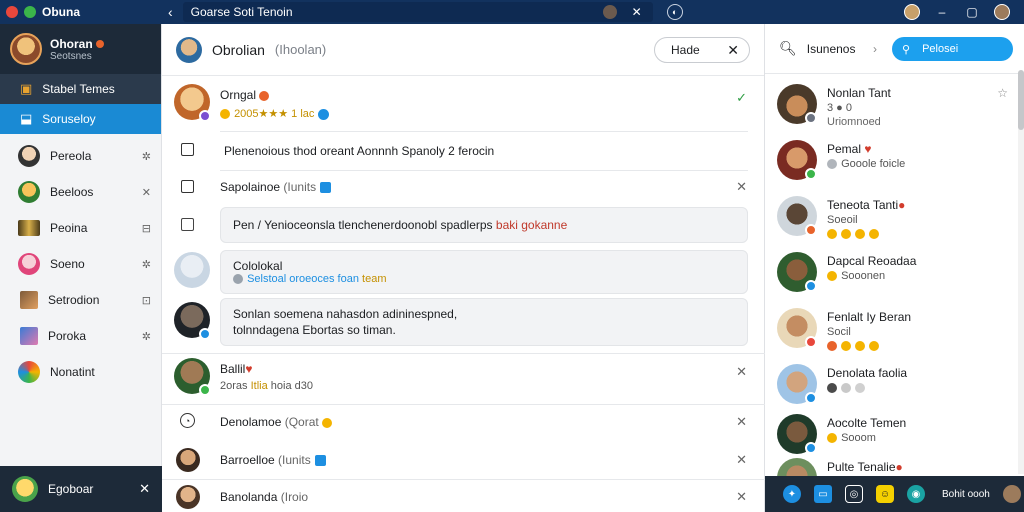 The image size is (1024, 512). I want to click on window-icon: ⊡, so click(146, 300).